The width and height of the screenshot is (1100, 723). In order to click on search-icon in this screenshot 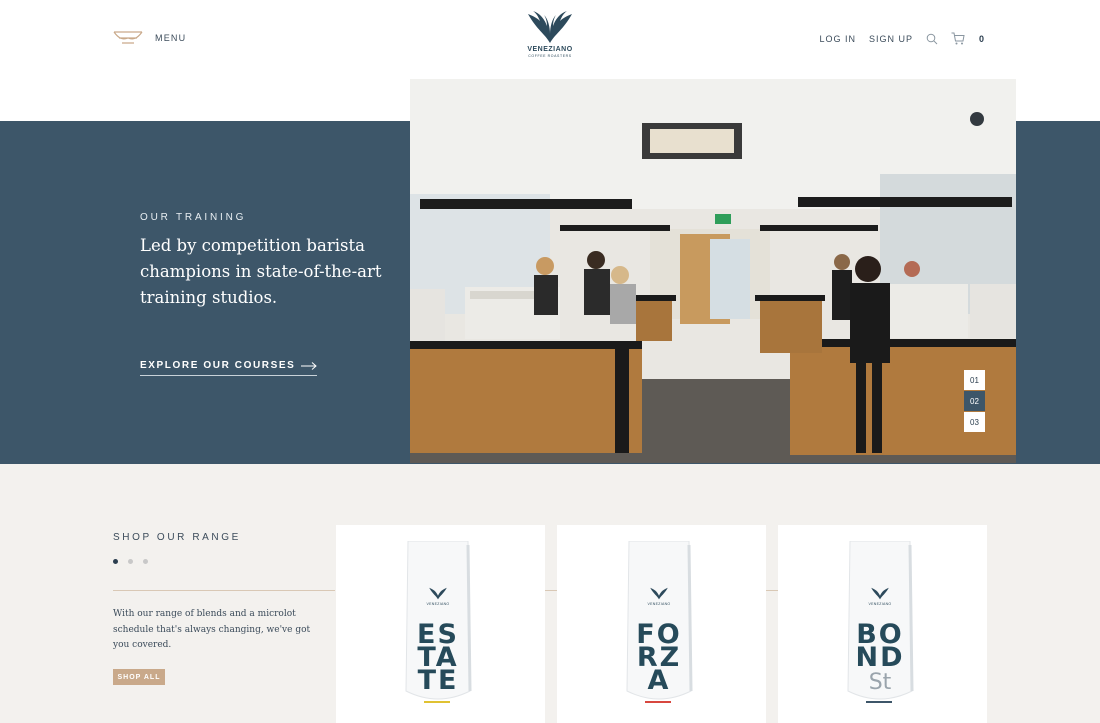, I will do `click(932, 39)`.